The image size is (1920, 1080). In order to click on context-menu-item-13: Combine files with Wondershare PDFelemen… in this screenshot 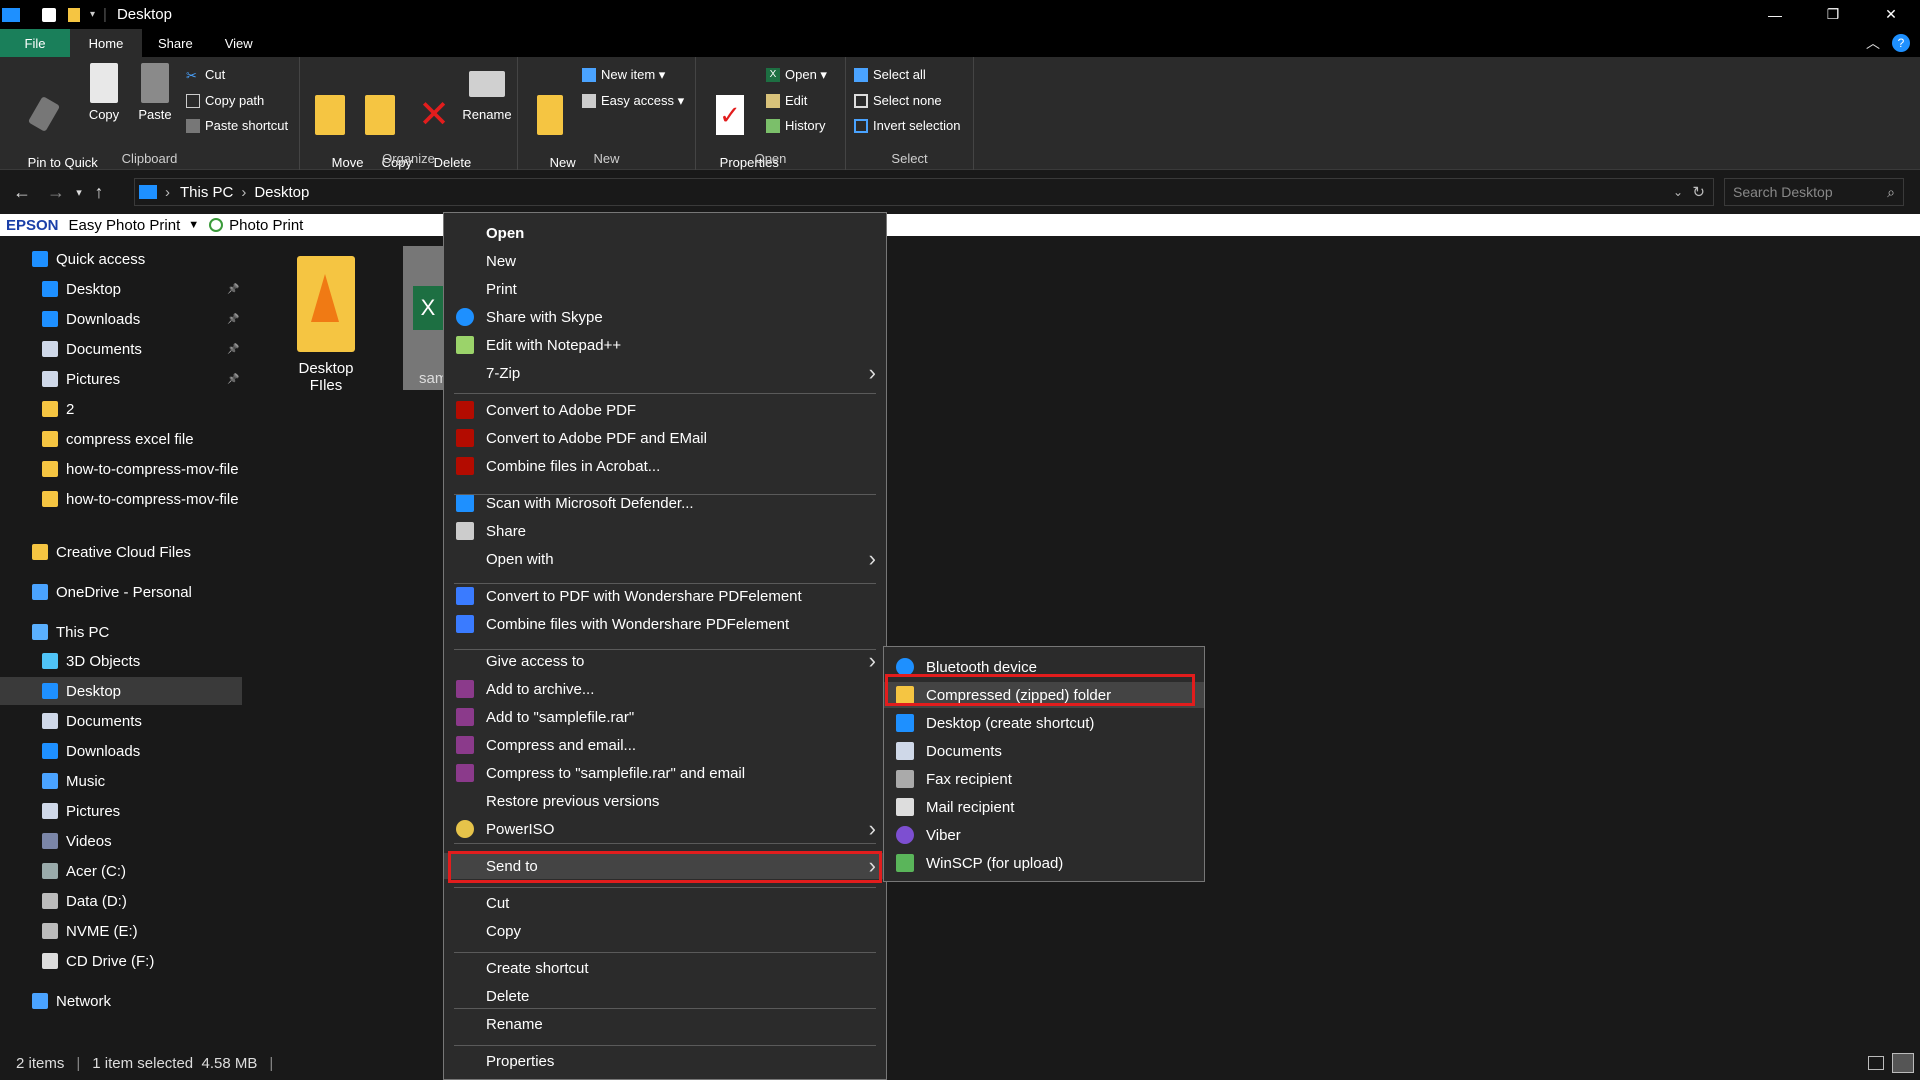, I will do `click(665, 624)`.